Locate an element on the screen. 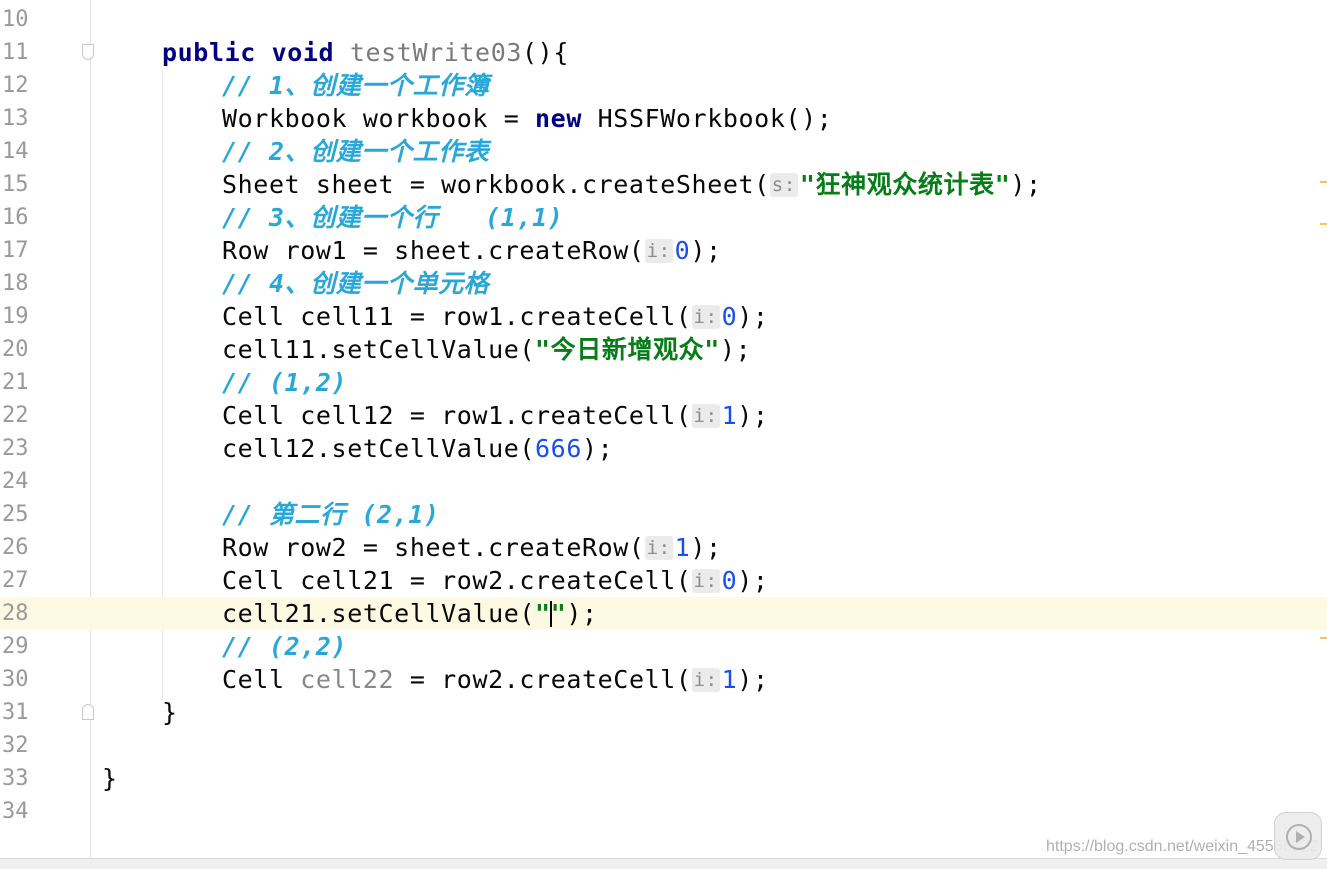 This screenshot has height=869, width=1327. code-line: 25 // 第二行 (2,1) is located at coordinates (663, 514).